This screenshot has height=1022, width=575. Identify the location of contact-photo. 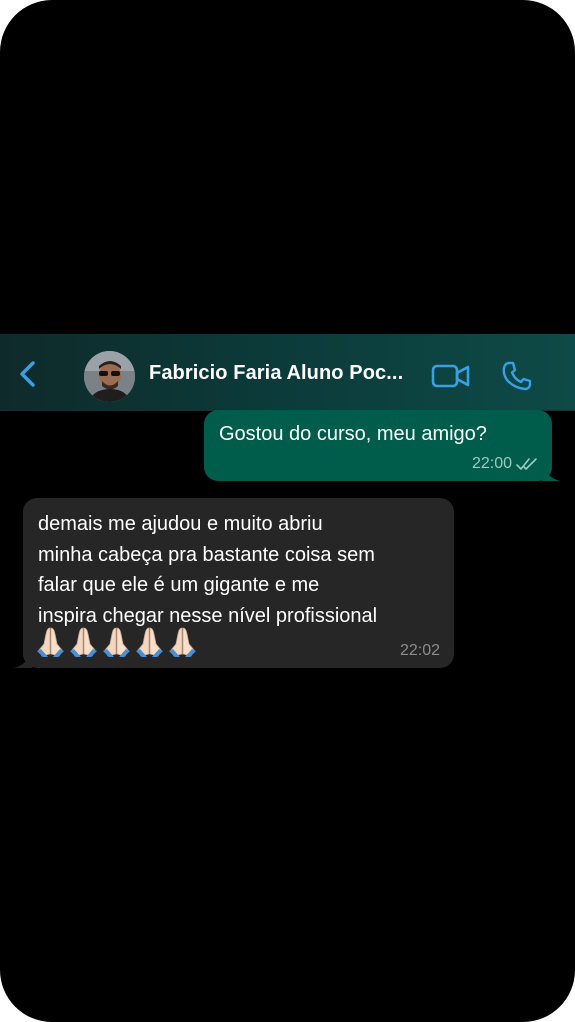
(109, 376).